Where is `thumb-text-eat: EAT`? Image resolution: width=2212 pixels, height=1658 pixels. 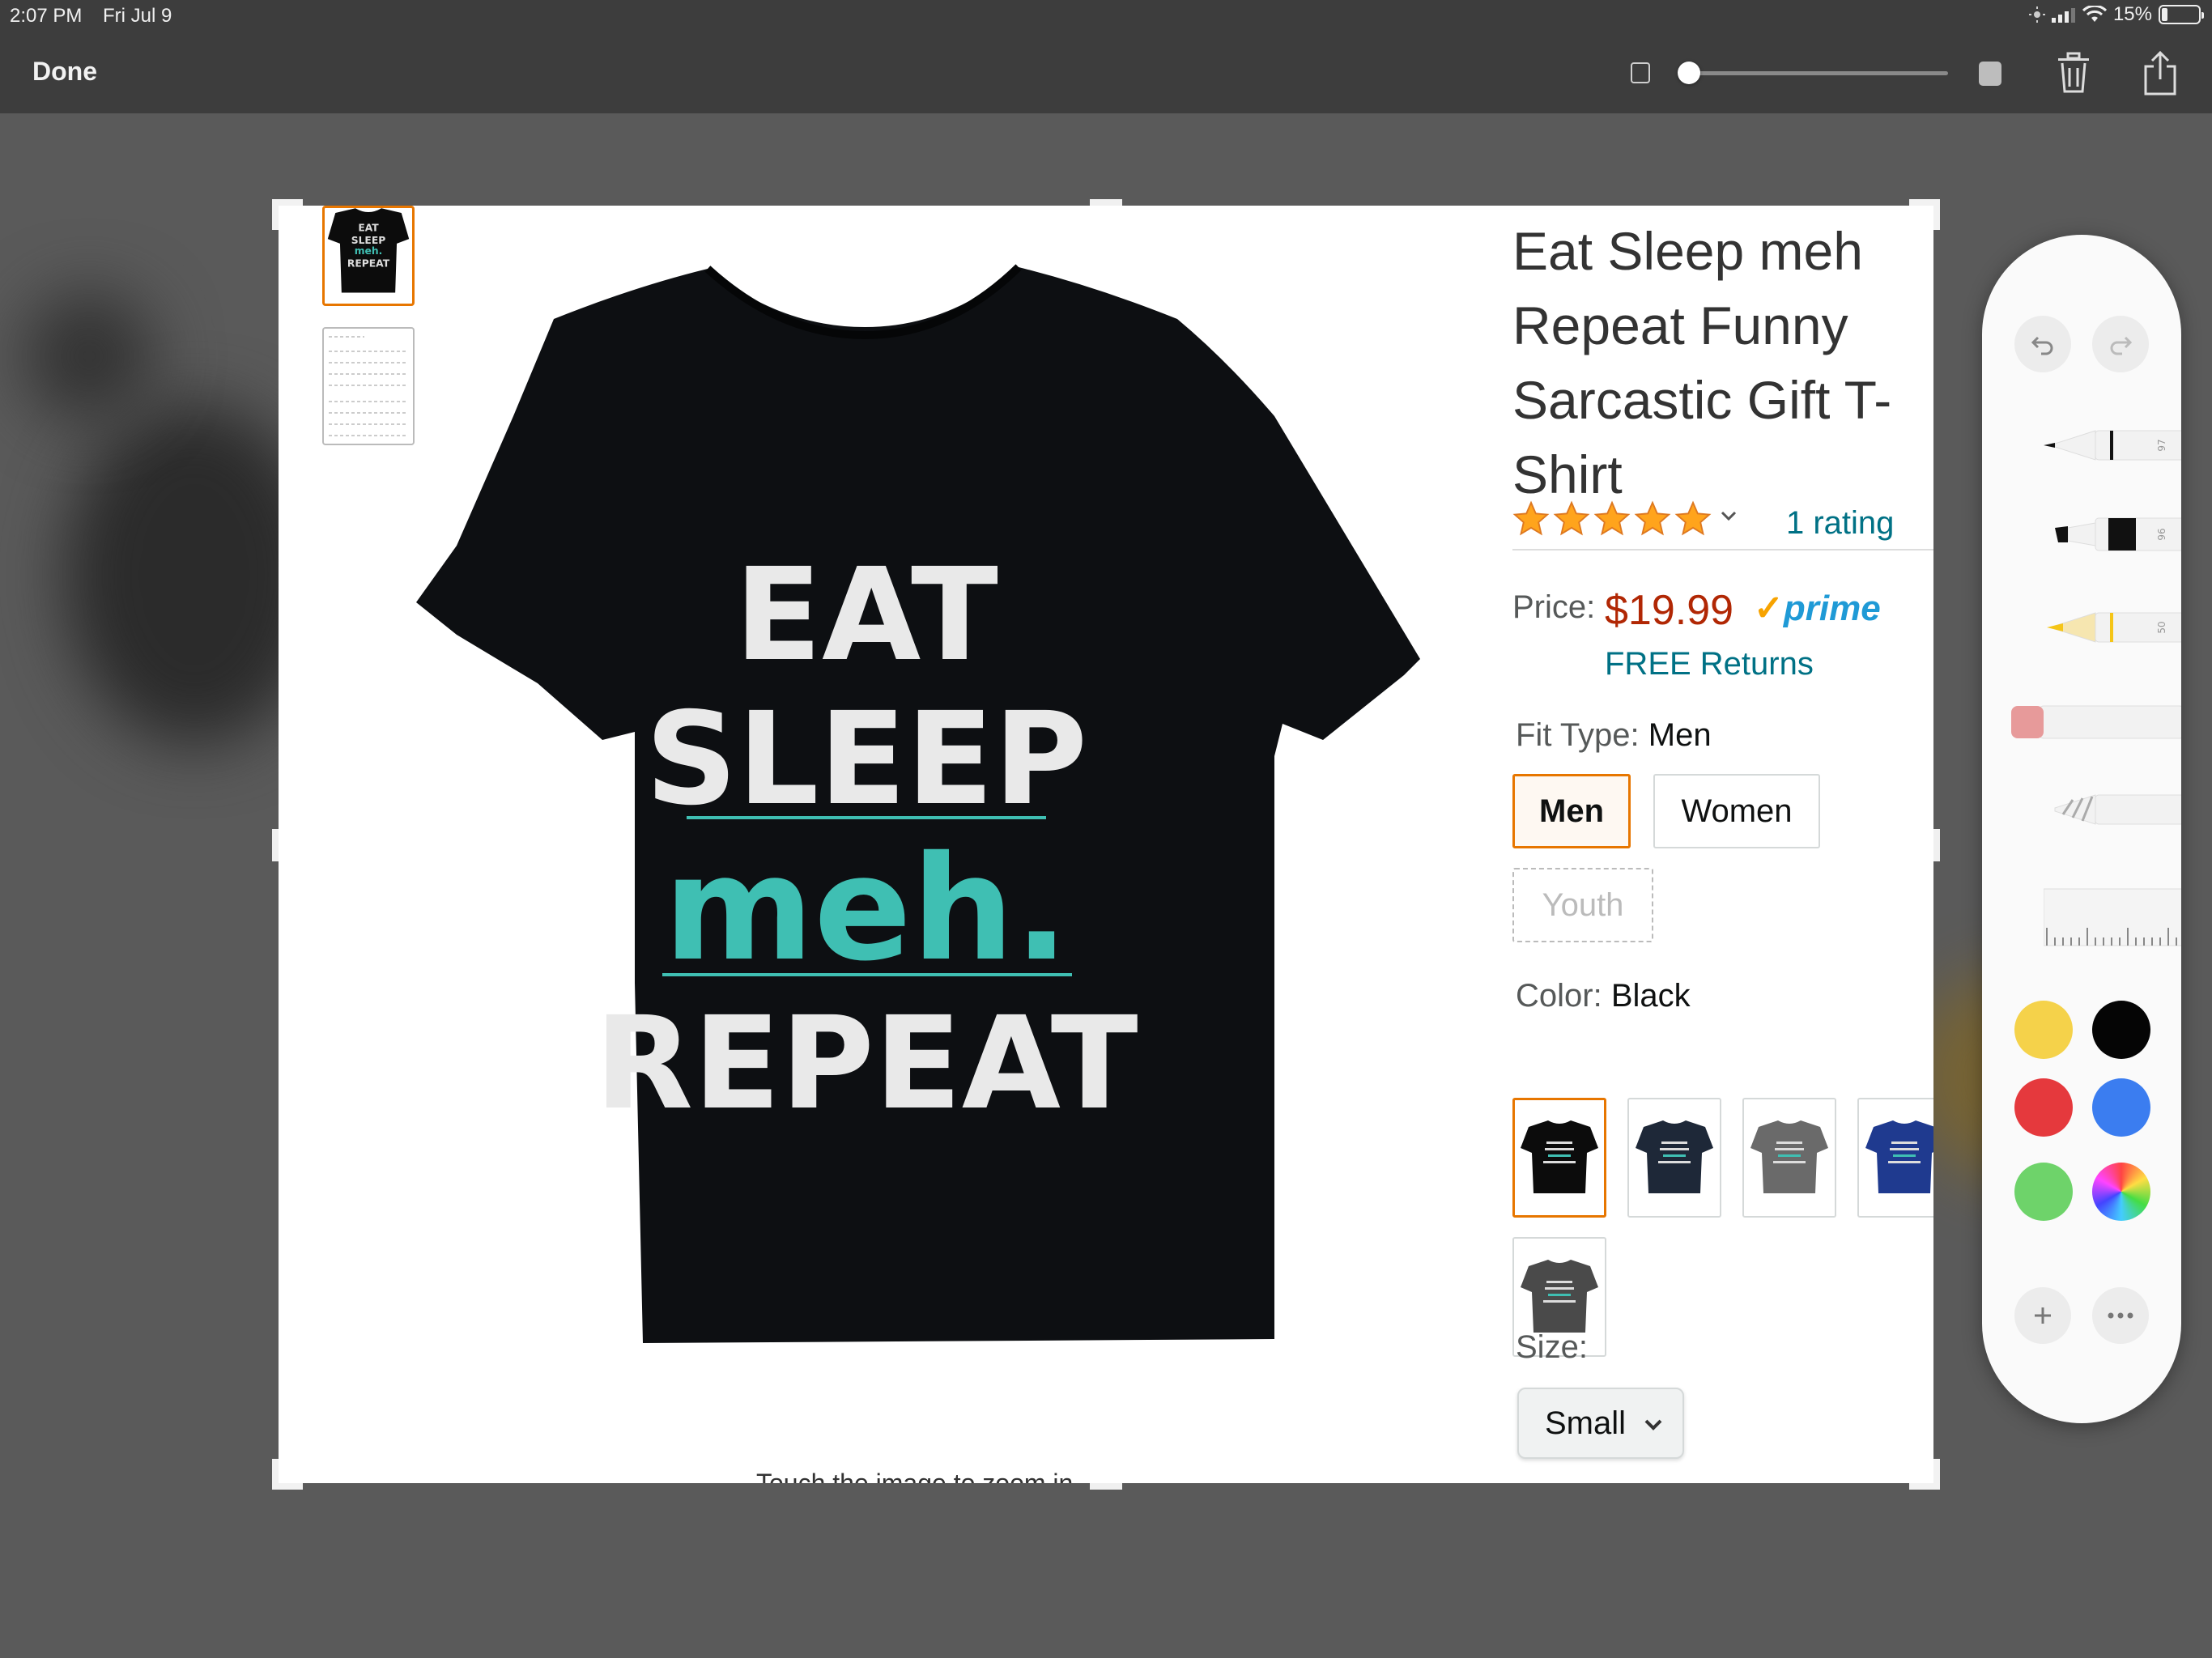
thumb-text-eat: EAT is located at coordinates (368, 228).